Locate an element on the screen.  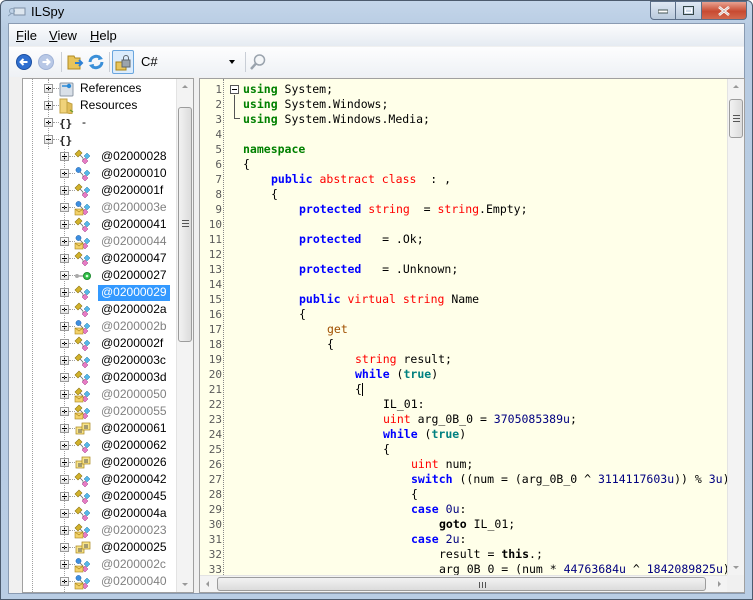
tree-node: @02000061 is located at coordinates (100, 428).